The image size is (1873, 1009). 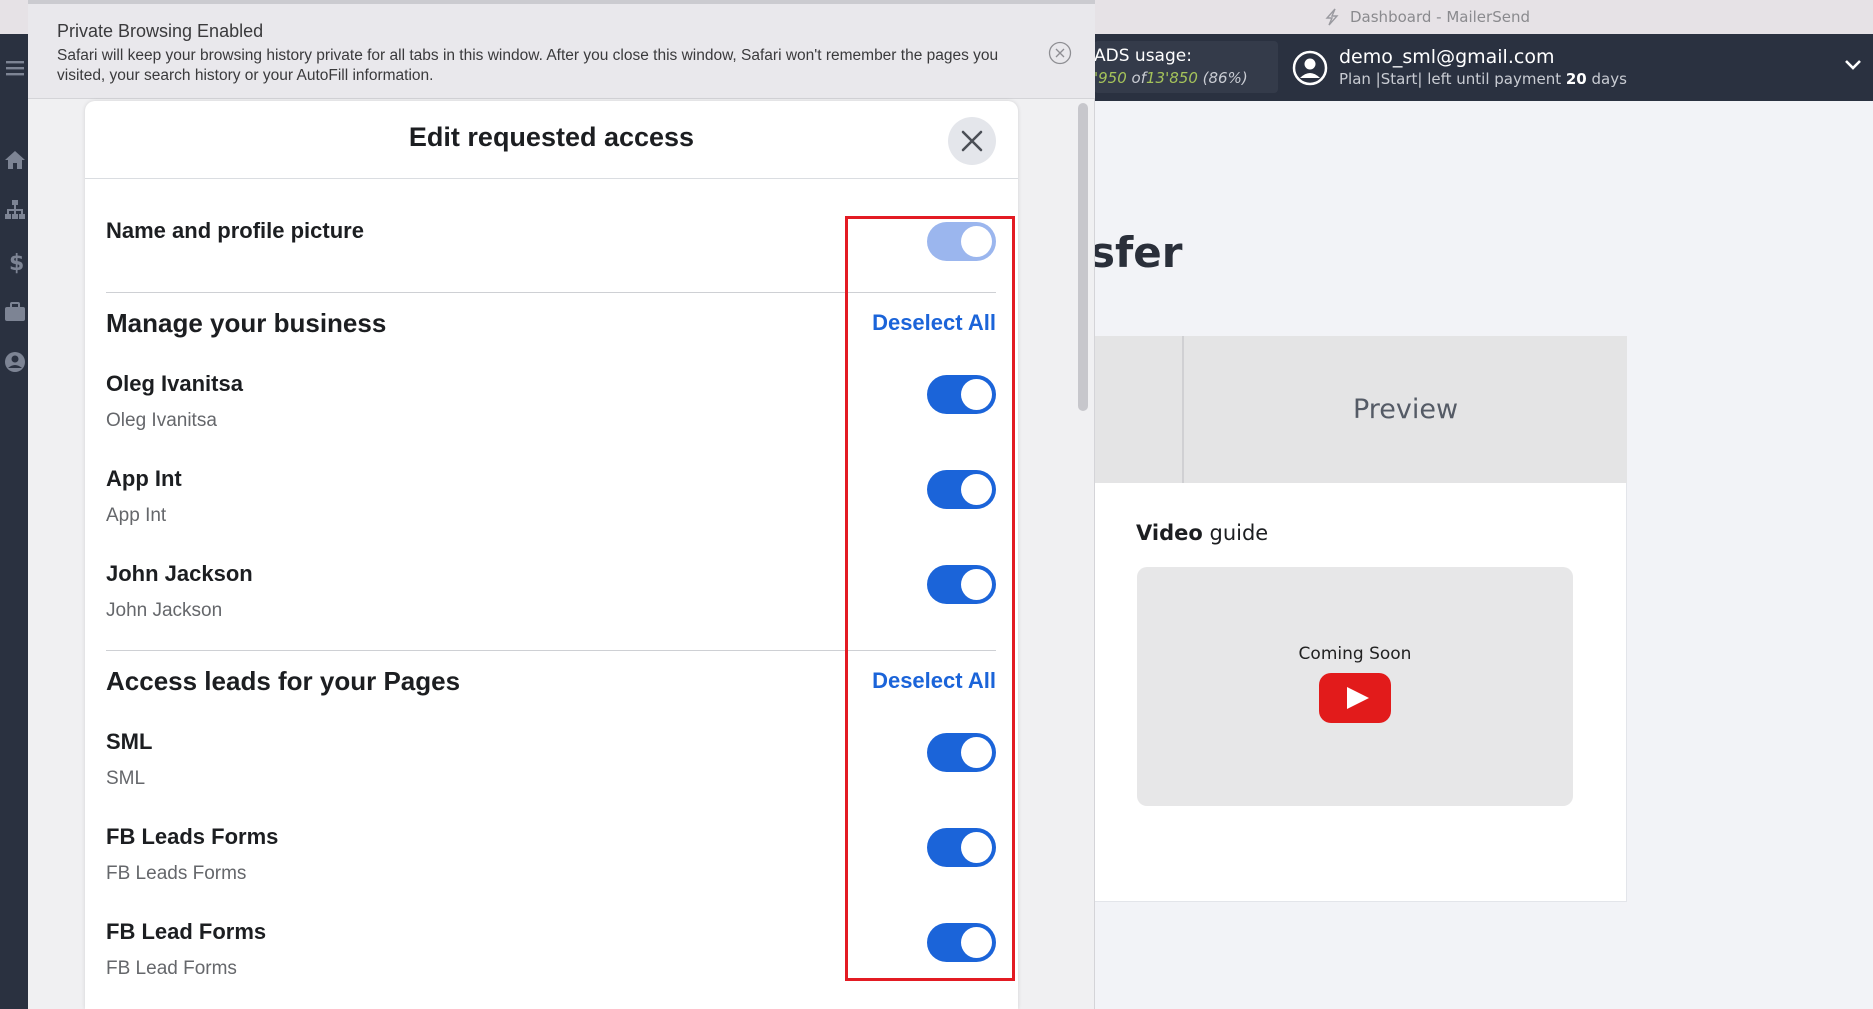 What do you see at coordinates (179, 573) in the screenshot?
I see `business-item-title: John Jackson` at bounding box center [179, 573].